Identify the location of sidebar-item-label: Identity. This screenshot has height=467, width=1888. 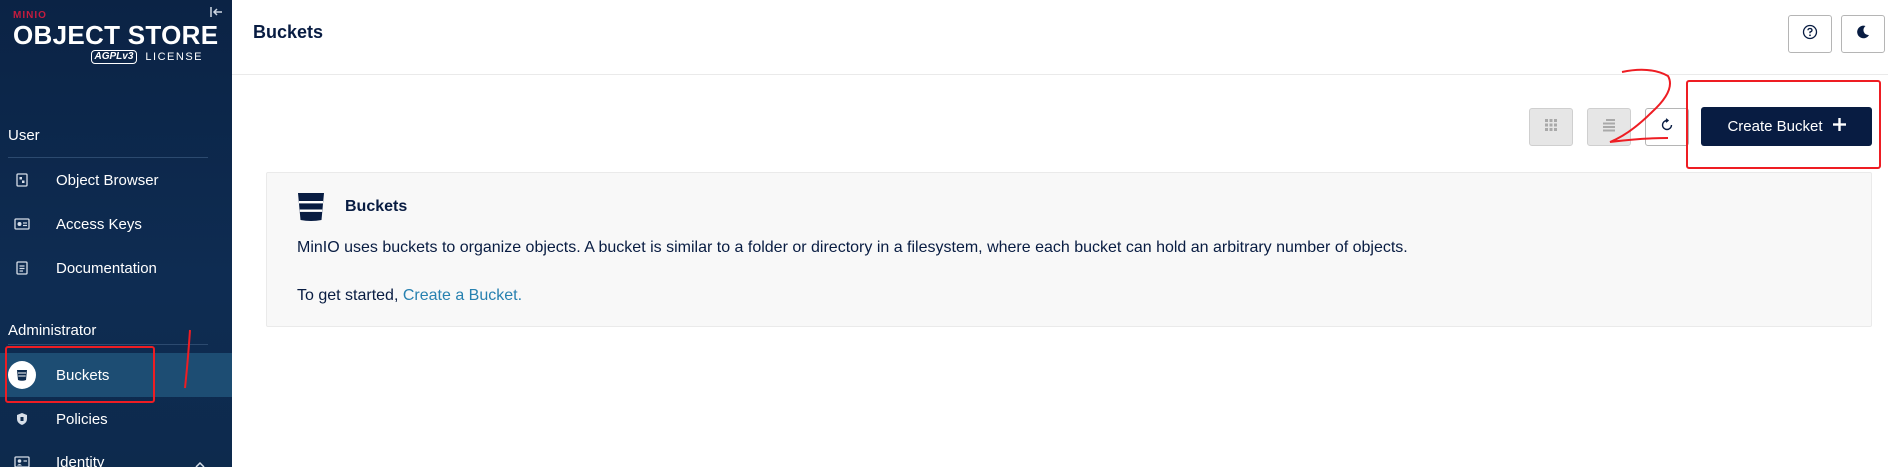
(80, 460).